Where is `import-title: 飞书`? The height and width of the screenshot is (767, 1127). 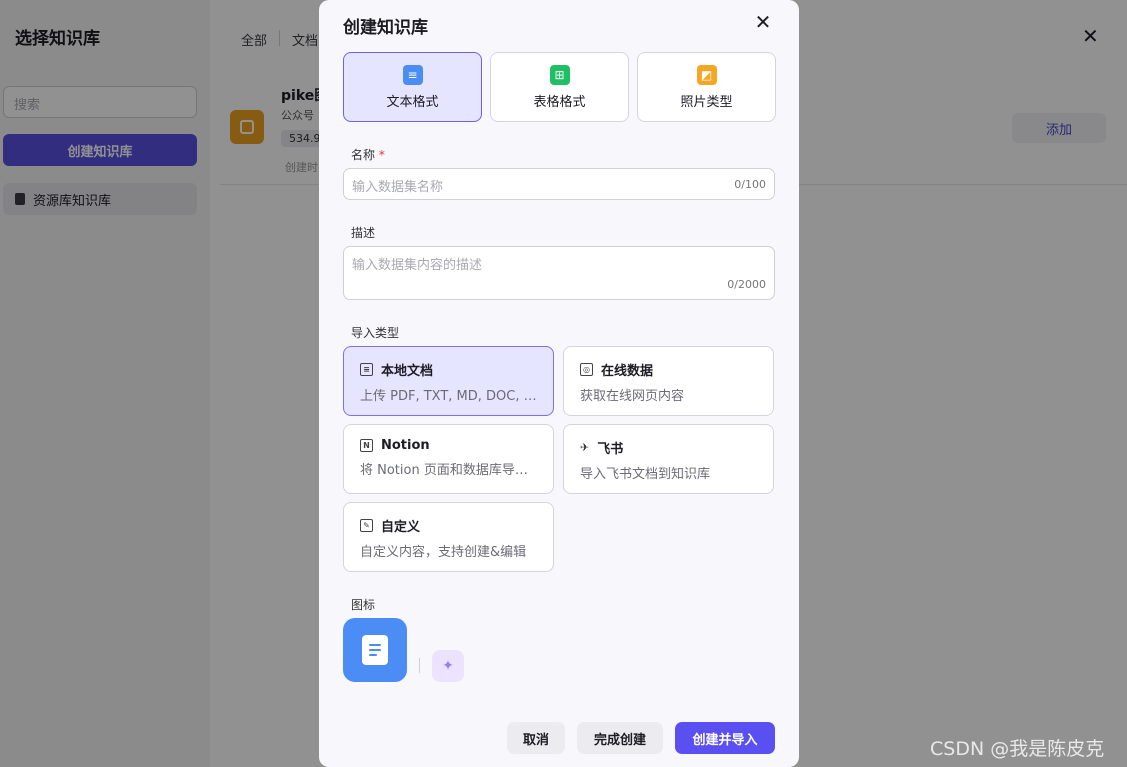 import-title: 飞书 is located at coordinates (610, 449).